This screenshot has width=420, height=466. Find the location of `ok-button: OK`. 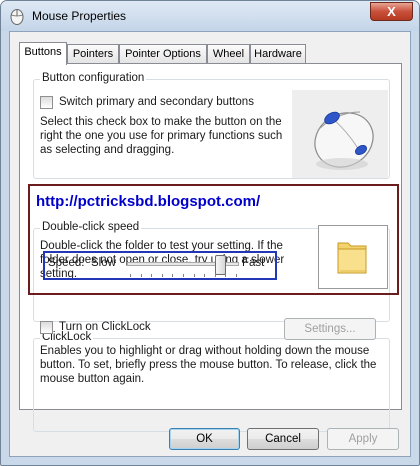

ok-button: OK is located at coordinates (204, 439).